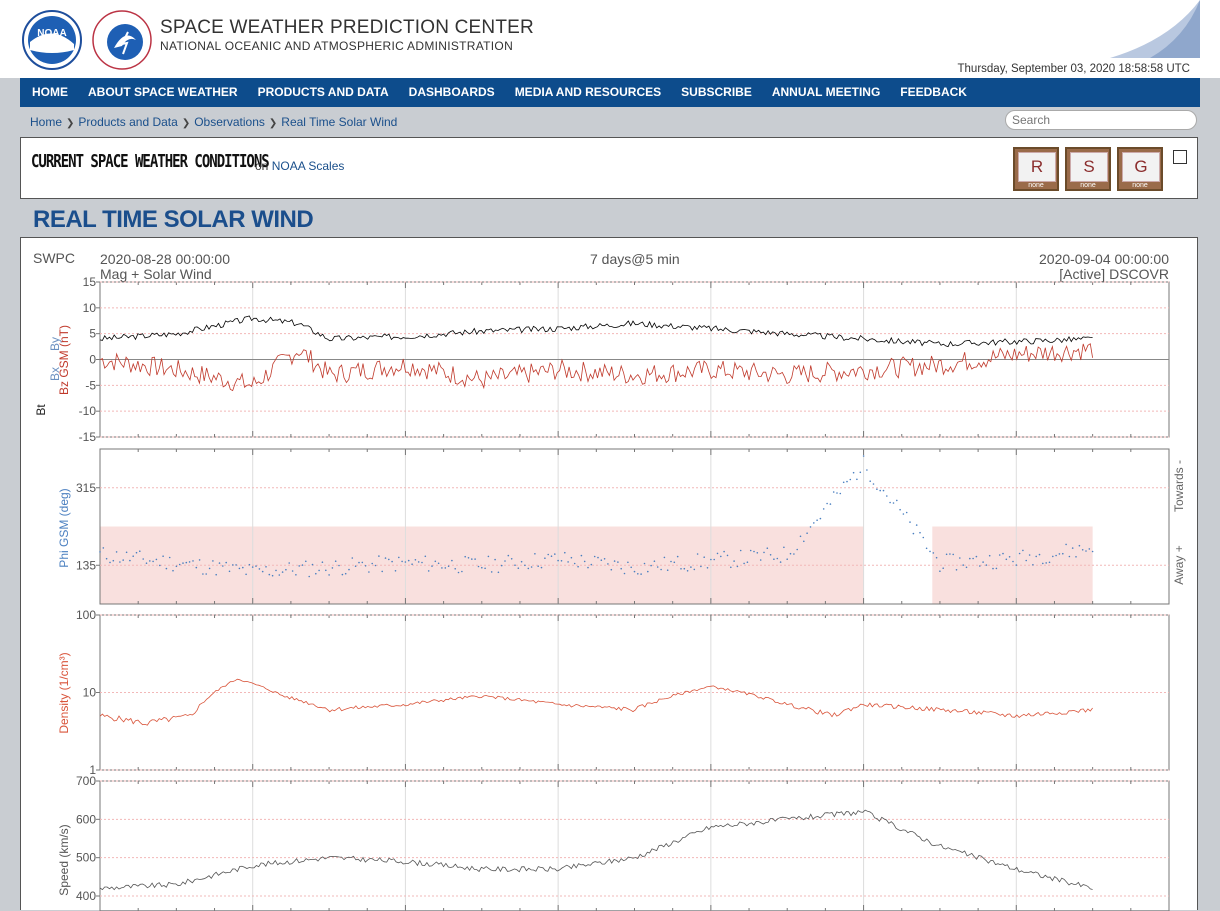  I want to click on breadcrumb-products: Products and Data, so click(127, 122).